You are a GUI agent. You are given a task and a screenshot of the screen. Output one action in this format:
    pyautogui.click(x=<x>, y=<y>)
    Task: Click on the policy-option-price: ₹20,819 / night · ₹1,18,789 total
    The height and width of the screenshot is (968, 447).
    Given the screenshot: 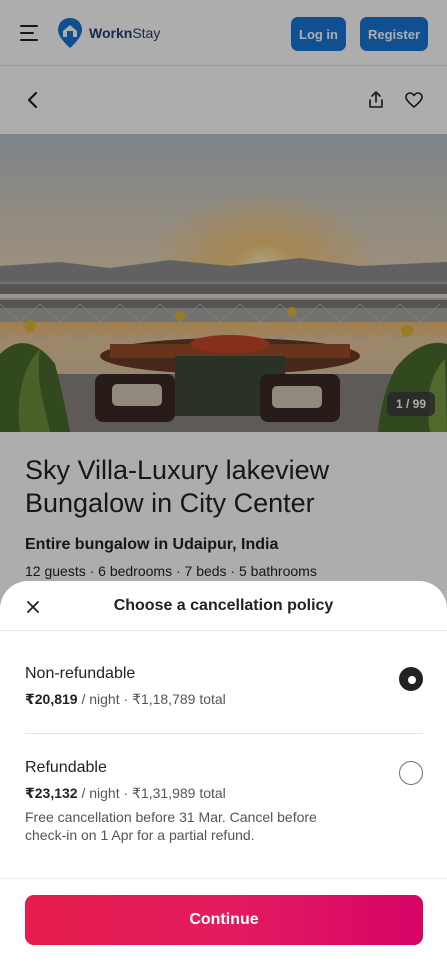 What is the action you would take?
    pyautogui.click(x=224, y=699)
    